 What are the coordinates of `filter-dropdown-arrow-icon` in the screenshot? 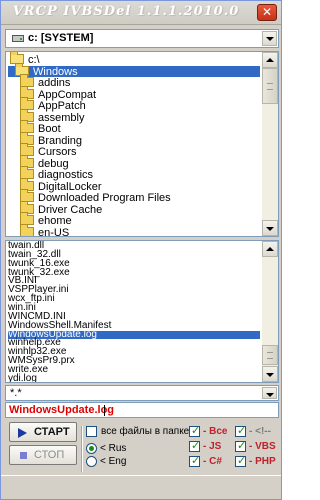 It's located at (269, 393).